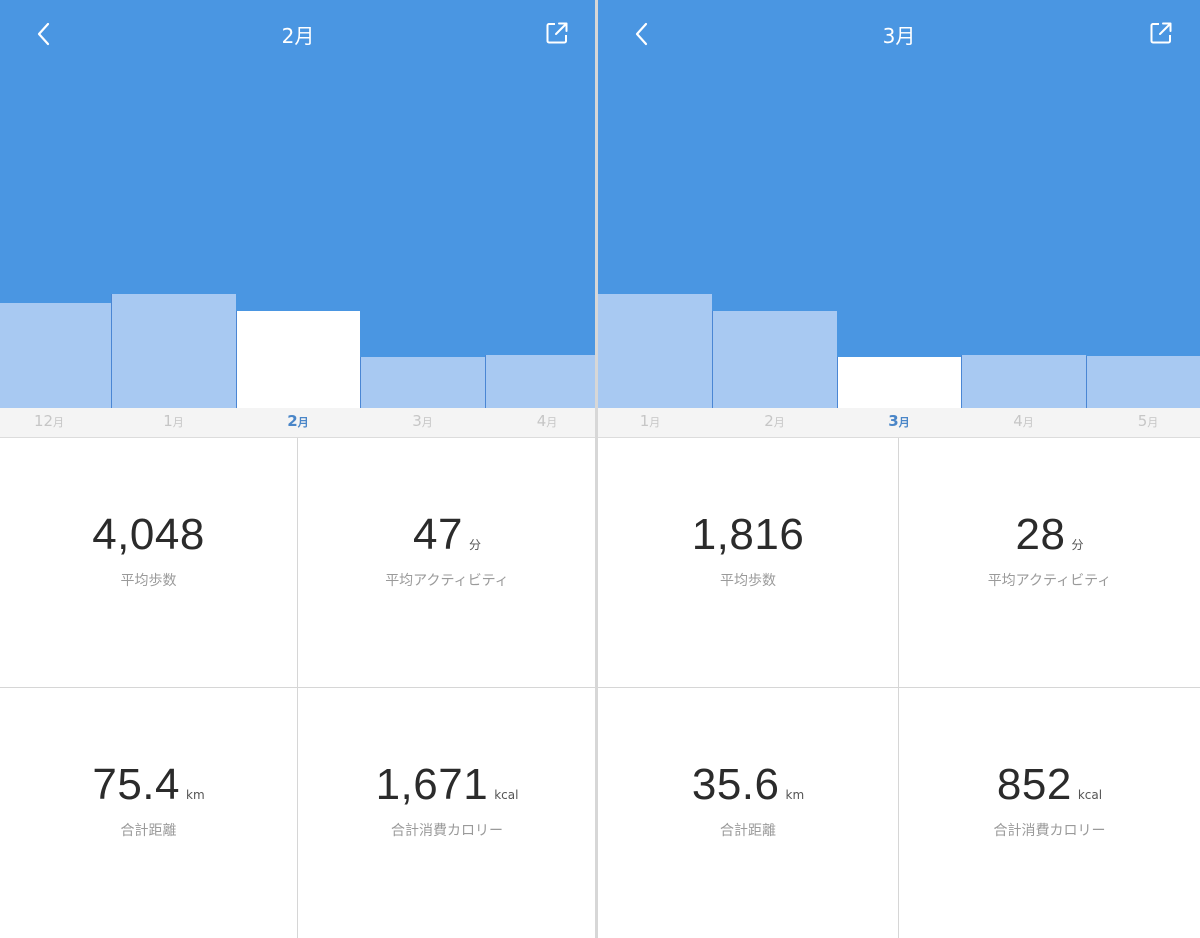  I want to click on month-number: 5, so click(1142, 421).